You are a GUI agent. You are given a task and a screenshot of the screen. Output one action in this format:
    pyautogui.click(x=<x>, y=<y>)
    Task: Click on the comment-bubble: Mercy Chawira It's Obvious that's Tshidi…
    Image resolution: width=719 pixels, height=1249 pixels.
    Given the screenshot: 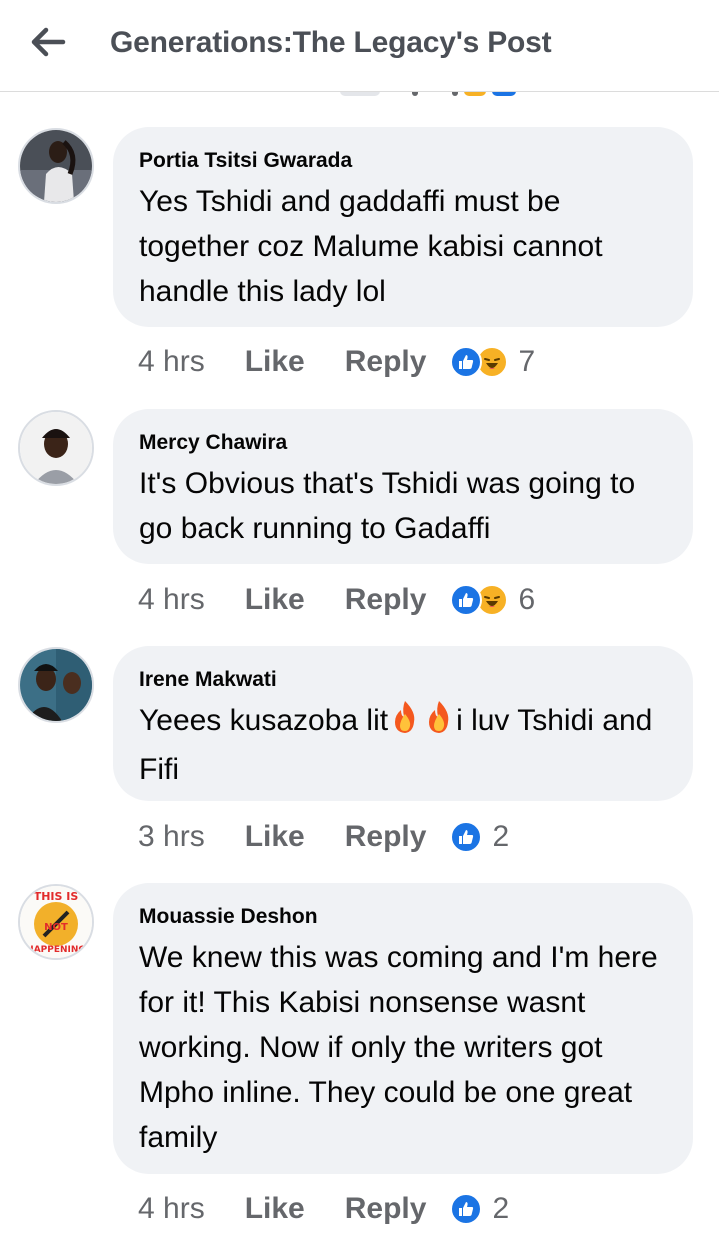 What is the action you would take?
    pyautogui.click(x=403, y=486)
    